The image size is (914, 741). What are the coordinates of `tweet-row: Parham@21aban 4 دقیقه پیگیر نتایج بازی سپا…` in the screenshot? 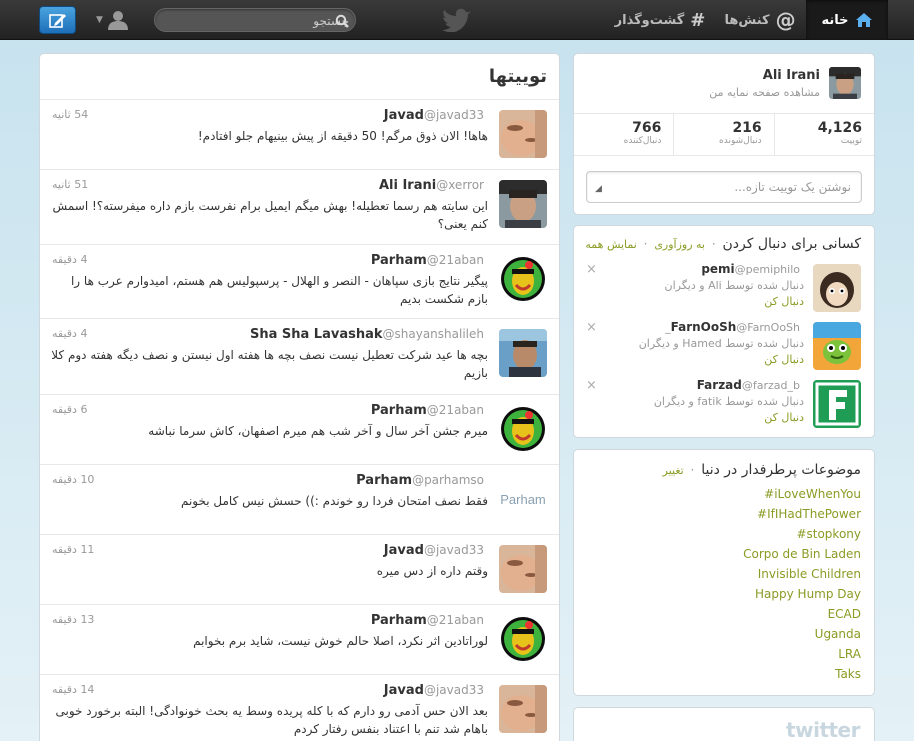 It's located at (299, 281).